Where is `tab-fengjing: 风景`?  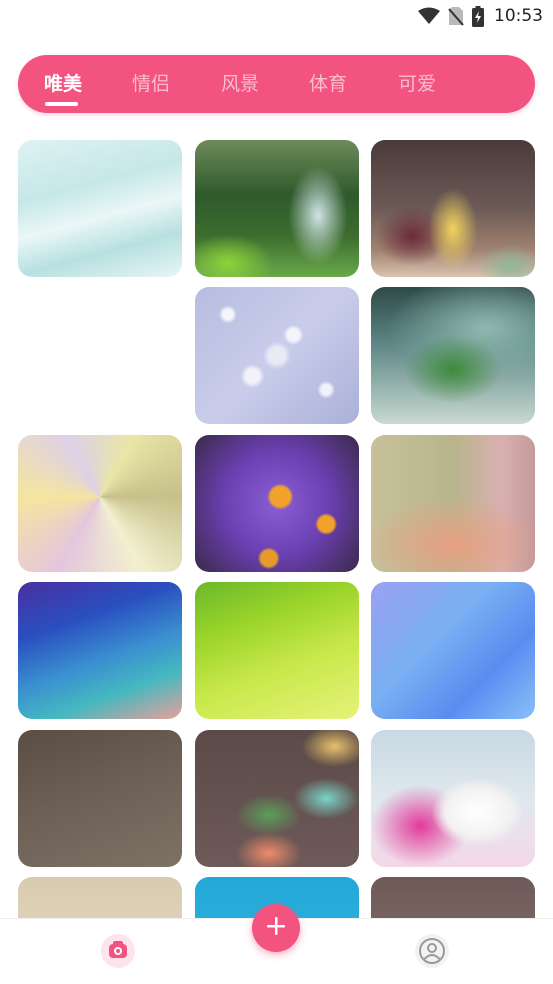 tab-fengjing: 风景 is located at coordinates (240, 84).